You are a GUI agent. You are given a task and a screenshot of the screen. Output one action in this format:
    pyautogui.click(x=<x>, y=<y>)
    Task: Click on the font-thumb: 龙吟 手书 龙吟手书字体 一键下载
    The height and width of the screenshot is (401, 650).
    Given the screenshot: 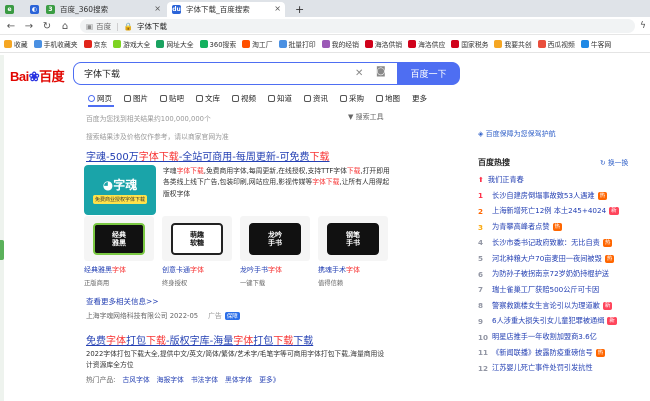 What is the action you would take?
    pyautogui.click(x=275, y=251)
    